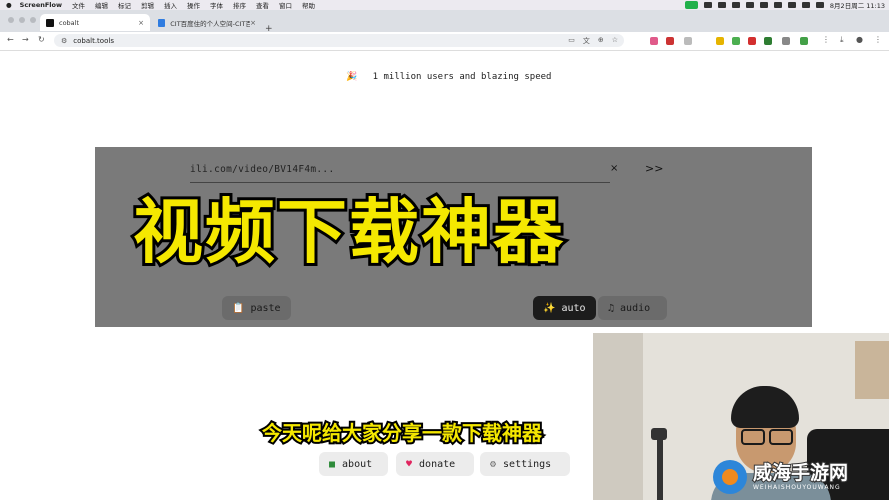 The height and width of the screenshot is (500, 889). Describe the element at coordinates (402, 433) in the screenshot. I see `video-subtitle: 今天呢给大家分享一款下载神器` at that location.